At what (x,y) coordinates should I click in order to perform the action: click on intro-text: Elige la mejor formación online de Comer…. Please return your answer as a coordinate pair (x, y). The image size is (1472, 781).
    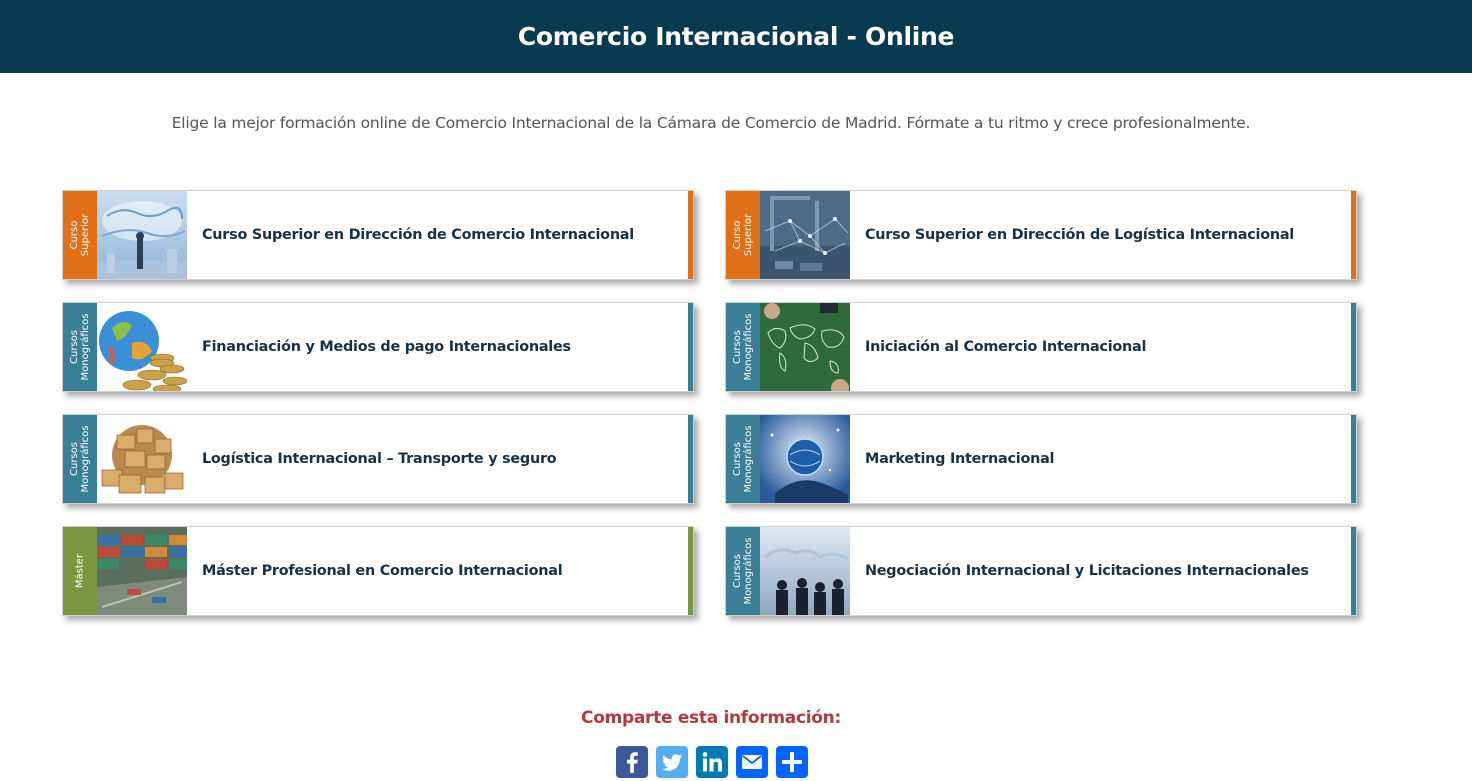
    Looking at the image, I should click on (711, 123).